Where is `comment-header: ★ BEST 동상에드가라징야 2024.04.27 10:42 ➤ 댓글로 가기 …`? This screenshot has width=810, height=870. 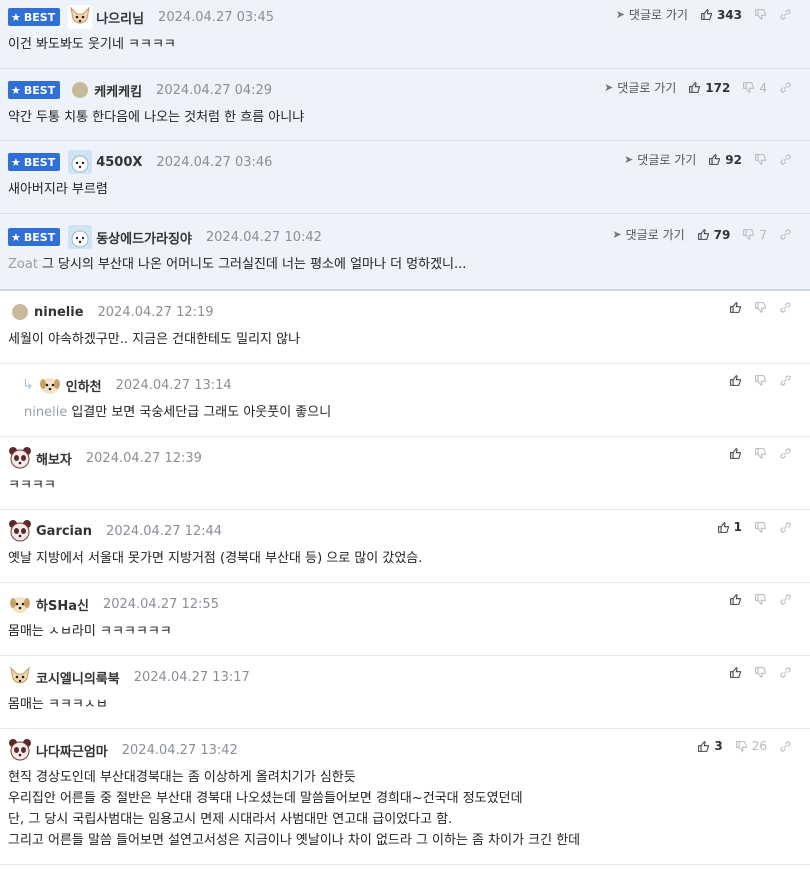 comment-header: ★ BEST 동상에드가라징야 2024.04.27 10:42 ➤ 댓글로 가기 … is located at coordinates (405, 237).